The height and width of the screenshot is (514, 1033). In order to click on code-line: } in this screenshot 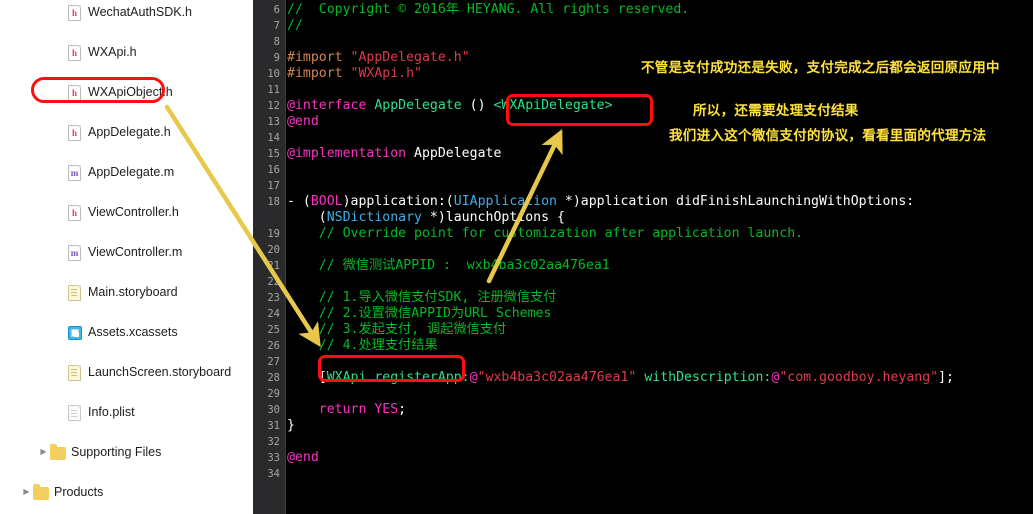, I will do `click(291, 426)`.